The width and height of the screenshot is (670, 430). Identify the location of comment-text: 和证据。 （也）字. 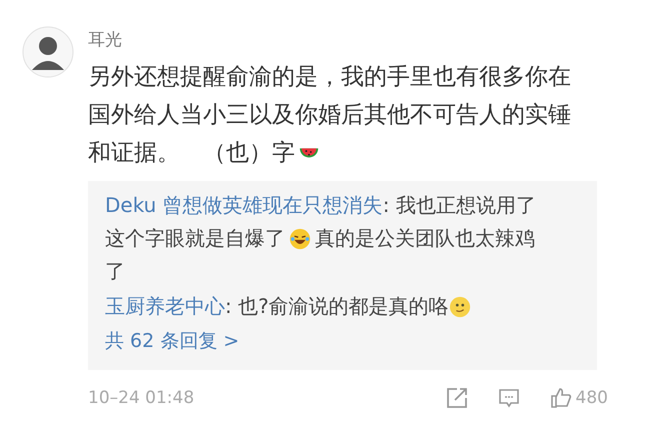
(191, 153).